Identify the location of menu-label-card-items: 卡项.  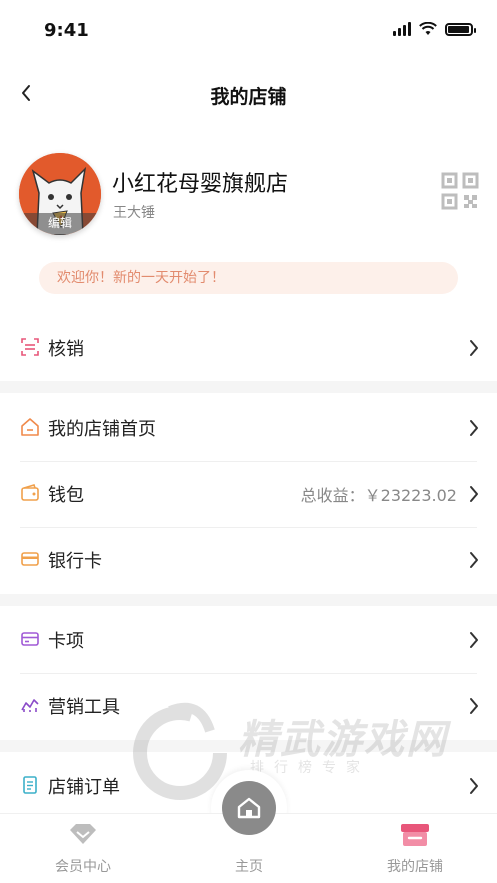
(66, 641).